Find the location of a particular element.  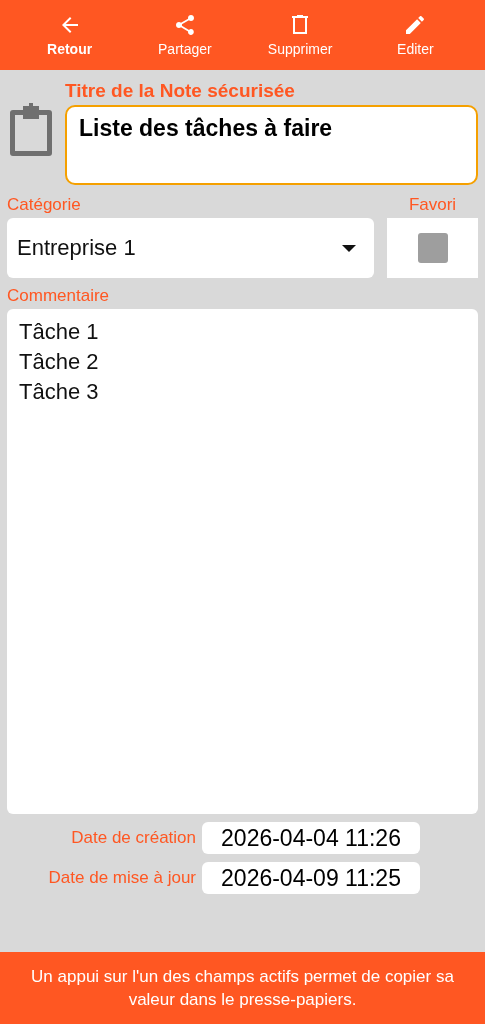

date-label: Date de création is located at coordinates (133, 838).